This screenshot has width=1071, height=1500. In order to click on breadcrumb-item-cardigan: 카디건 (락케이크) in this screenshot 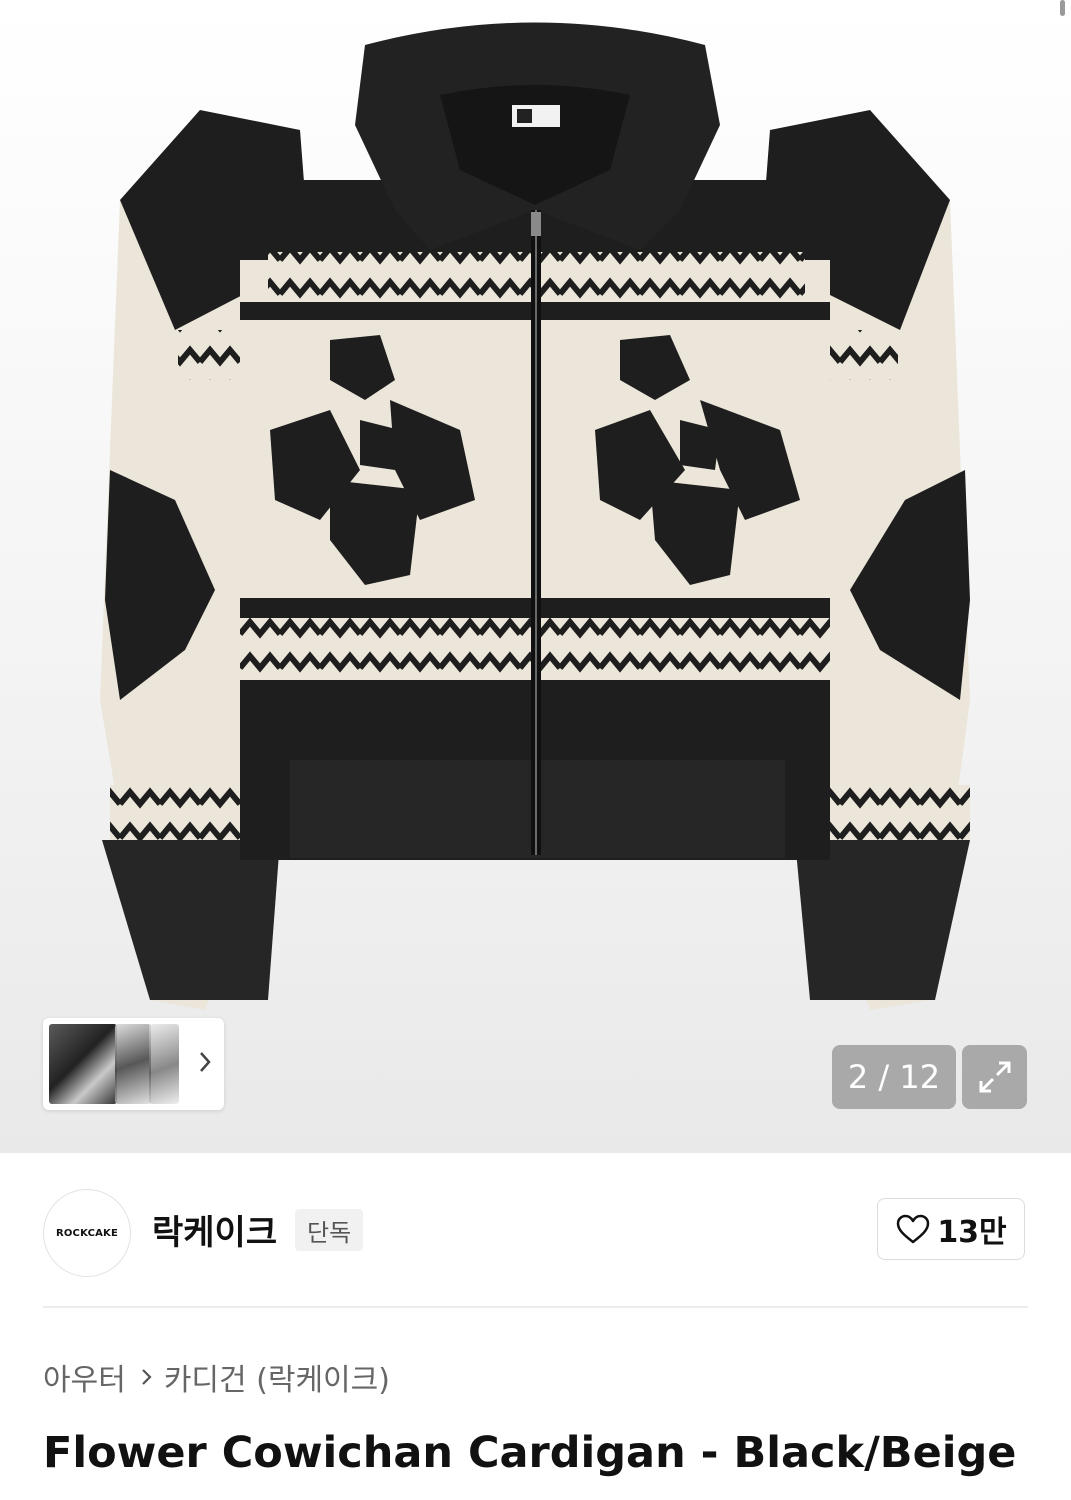, I will do `click(277, 1377)`.